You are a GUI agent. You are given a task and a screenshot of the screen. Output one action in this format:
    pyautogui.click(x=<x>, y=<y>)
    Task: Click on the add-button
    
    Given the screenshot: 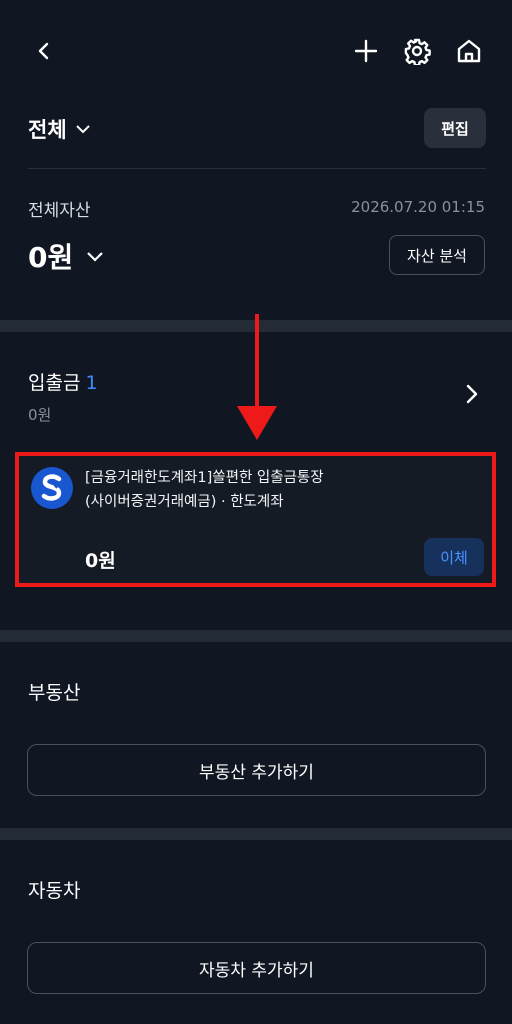 What is the action you would take?
    pyautogui.click(x=366, y=51)
    